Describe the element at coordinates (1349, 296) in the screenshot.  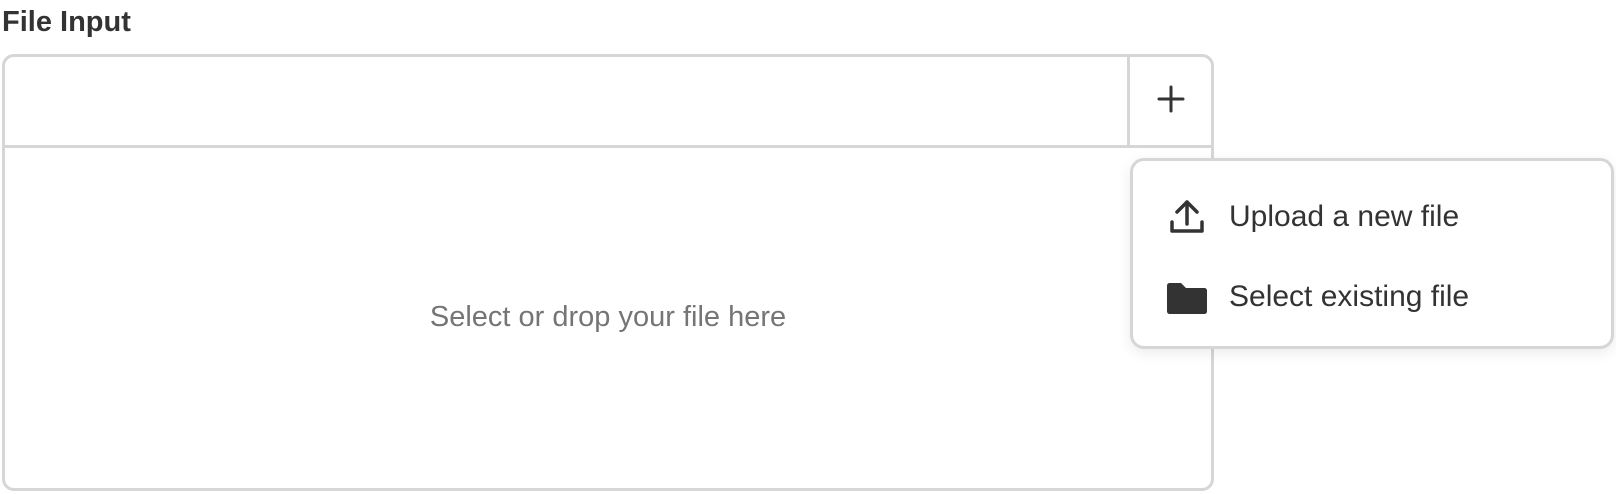
I see `menu-item-label: Select existing file` at that location.